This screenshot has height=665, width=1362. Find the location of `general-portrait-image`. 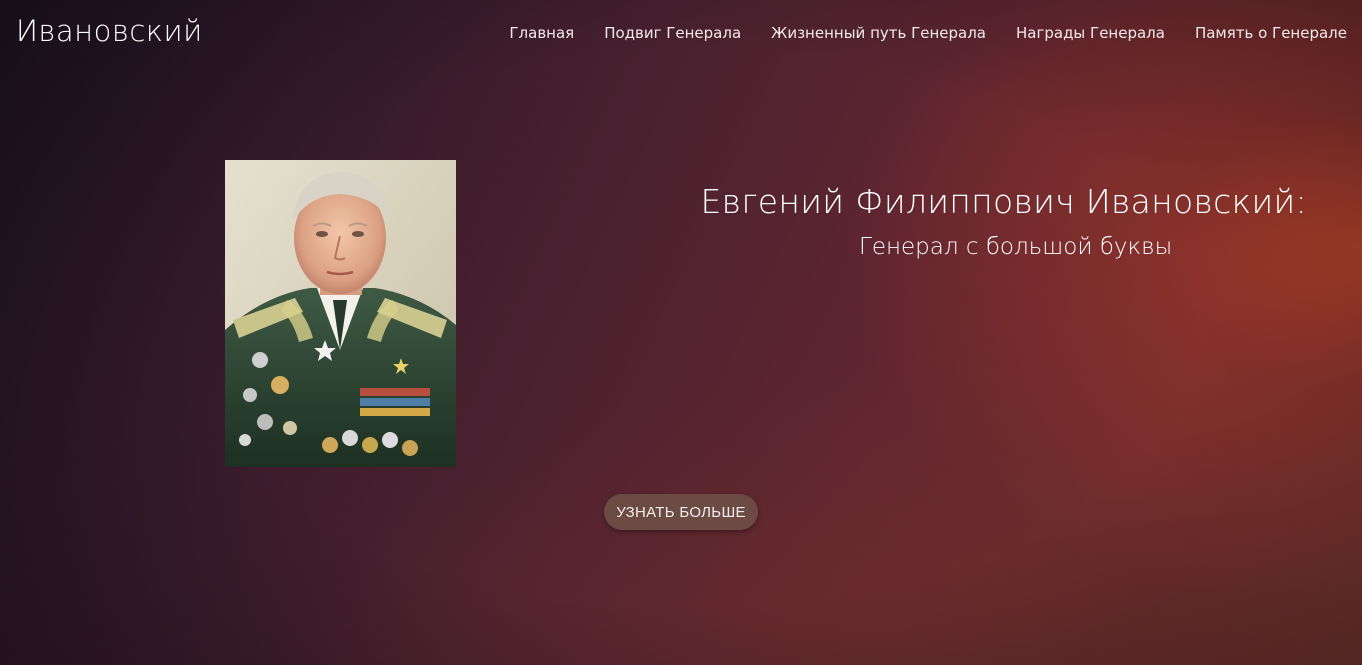

general-portrait-image is located at coordinates (340, 313).